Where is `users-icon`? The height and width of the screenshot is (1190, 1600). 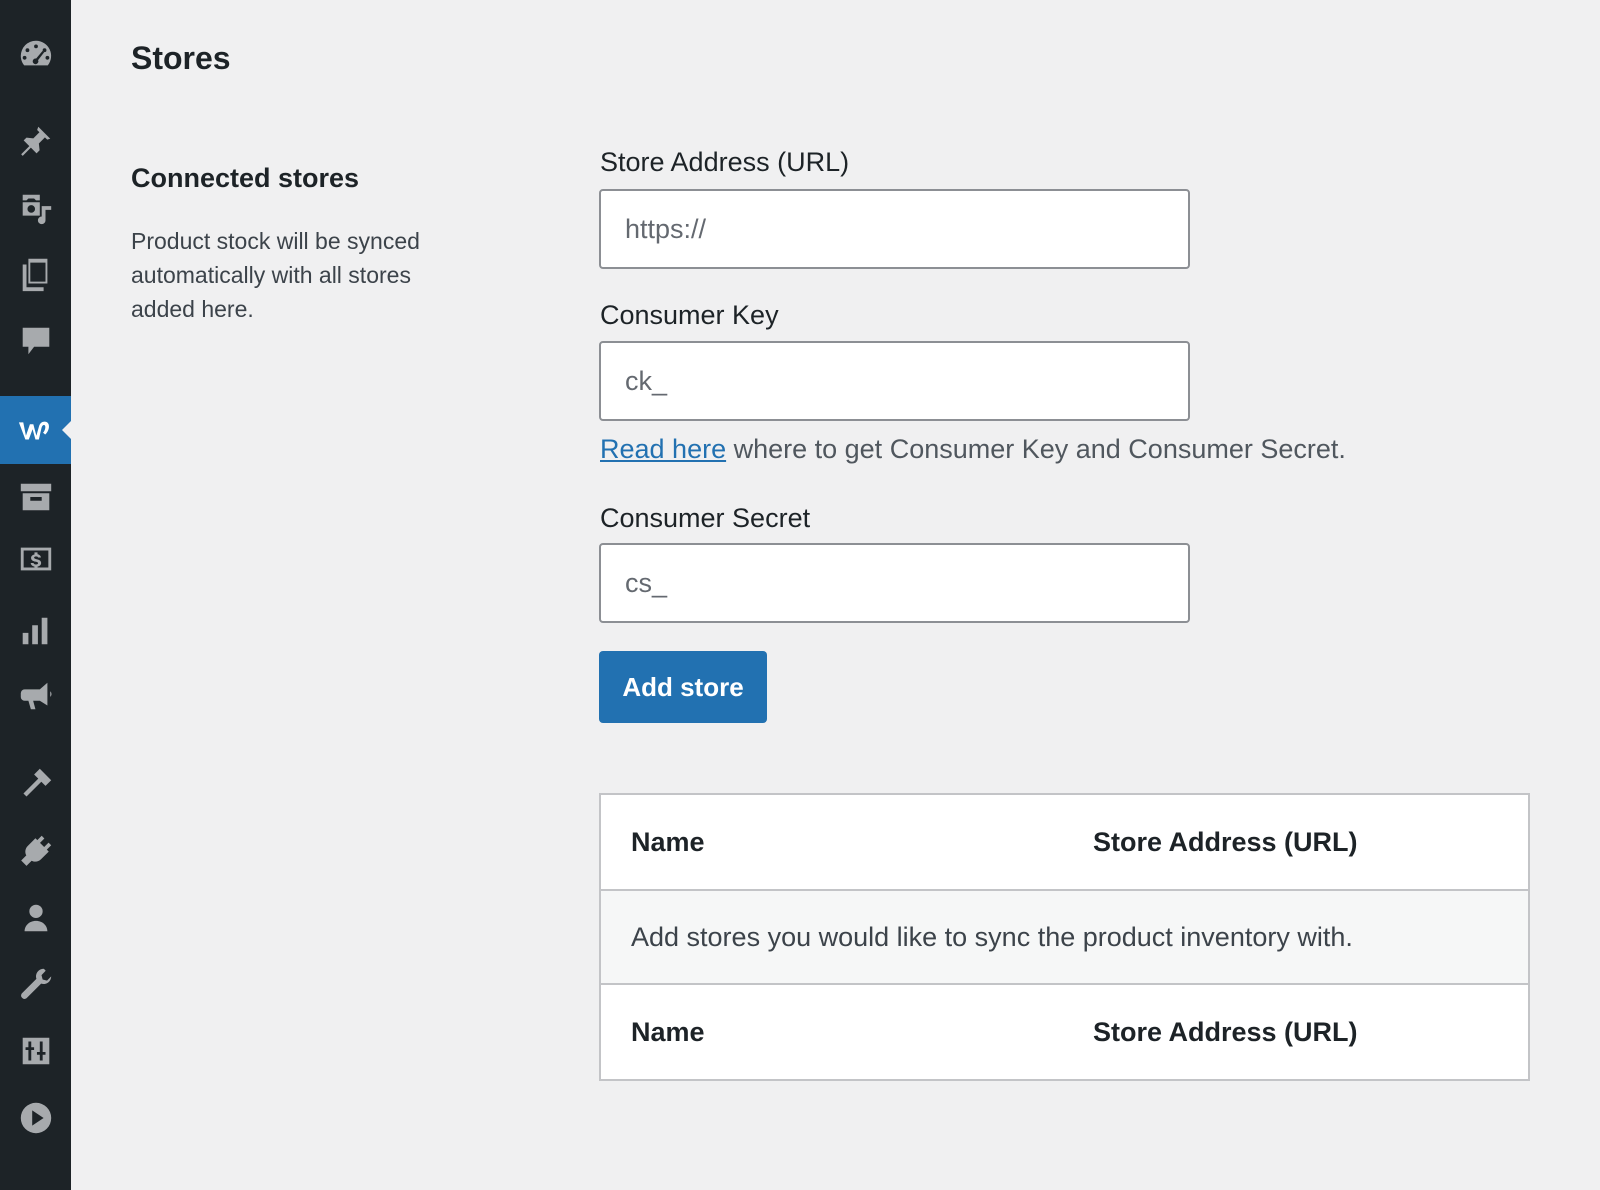 users-icon is located at coordinates (35, 918).